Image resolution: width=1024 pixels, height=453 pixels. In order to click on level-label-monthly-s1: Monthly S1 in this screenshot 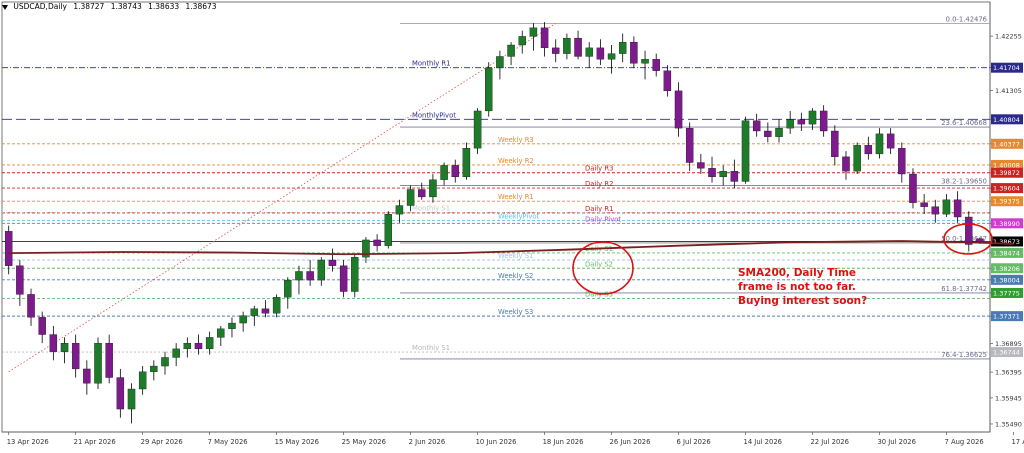, I will do `click(431, 348)`.